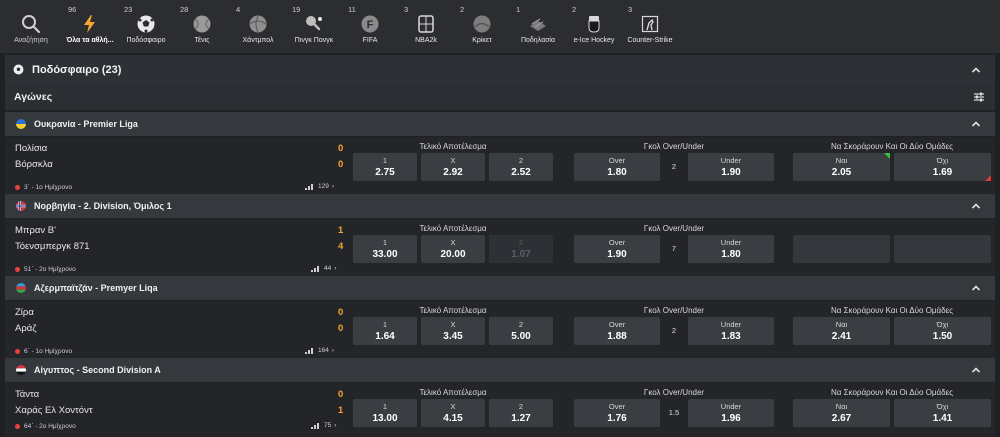 This screenshot has height=437, width=1000. I want to click on odd-button-over: Over 1.80, so click(617, 167).